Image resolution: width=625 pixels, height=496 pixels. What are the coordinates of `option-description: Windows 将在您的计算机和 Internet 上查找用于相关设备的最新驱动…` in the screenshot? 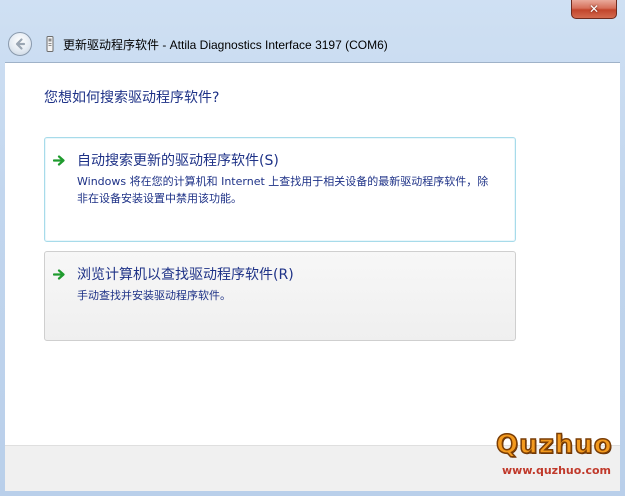 It's located at (283, 190).